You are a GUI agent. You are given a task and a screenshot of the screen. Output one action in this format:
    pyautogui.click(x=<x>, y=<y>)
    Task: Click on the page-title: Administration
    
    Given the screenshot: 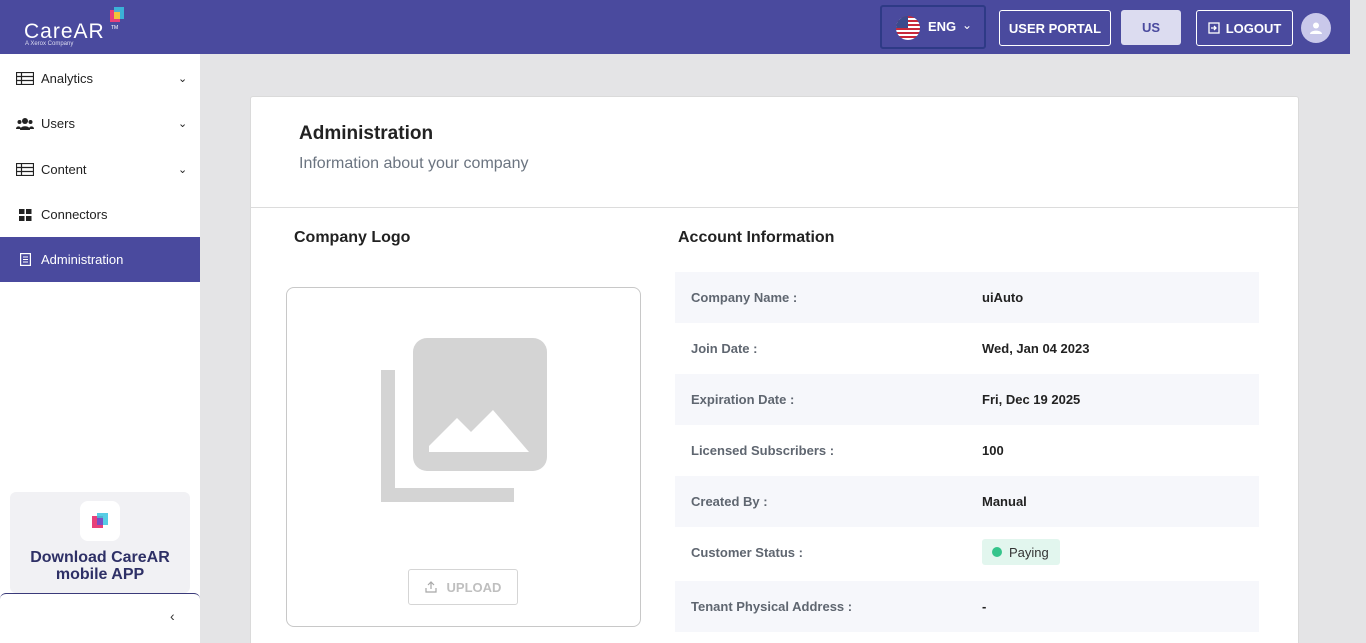 What is the action you would take?
    pyautogui.click(x=366, y=133)
    